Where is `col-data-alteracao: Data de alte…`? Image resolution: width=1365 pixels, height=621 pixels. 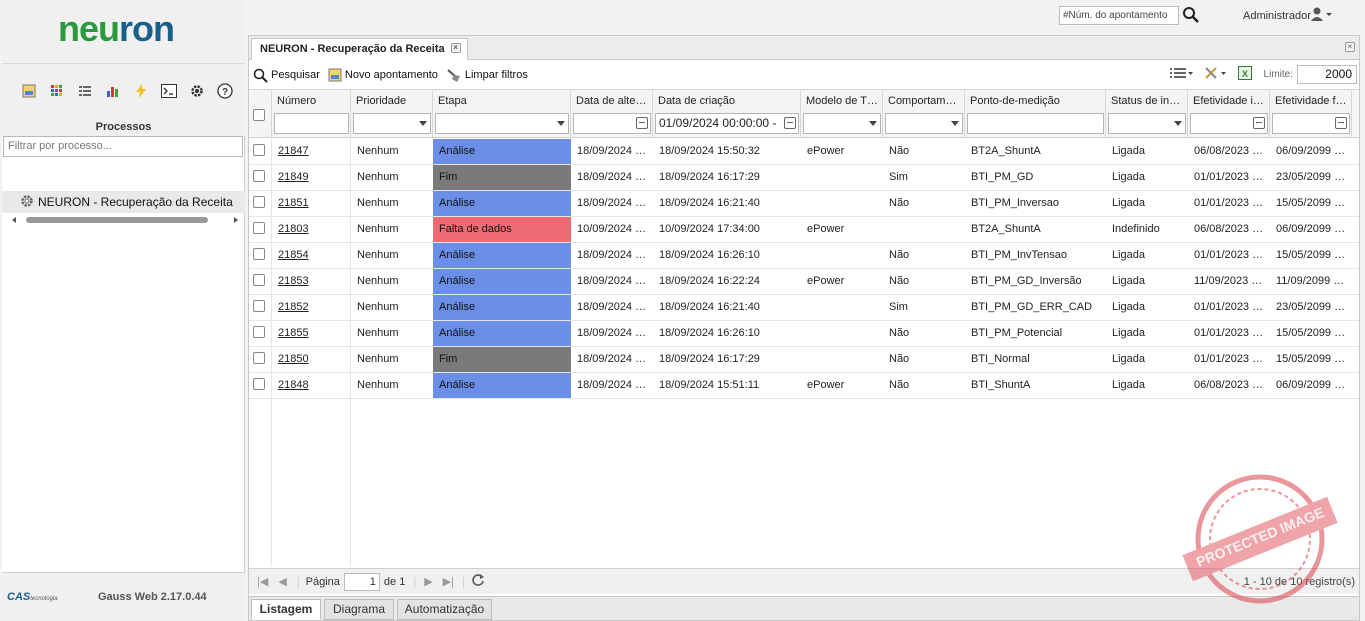
col-data-alteracao: Data de alte… is located at coordinates (612, 114).